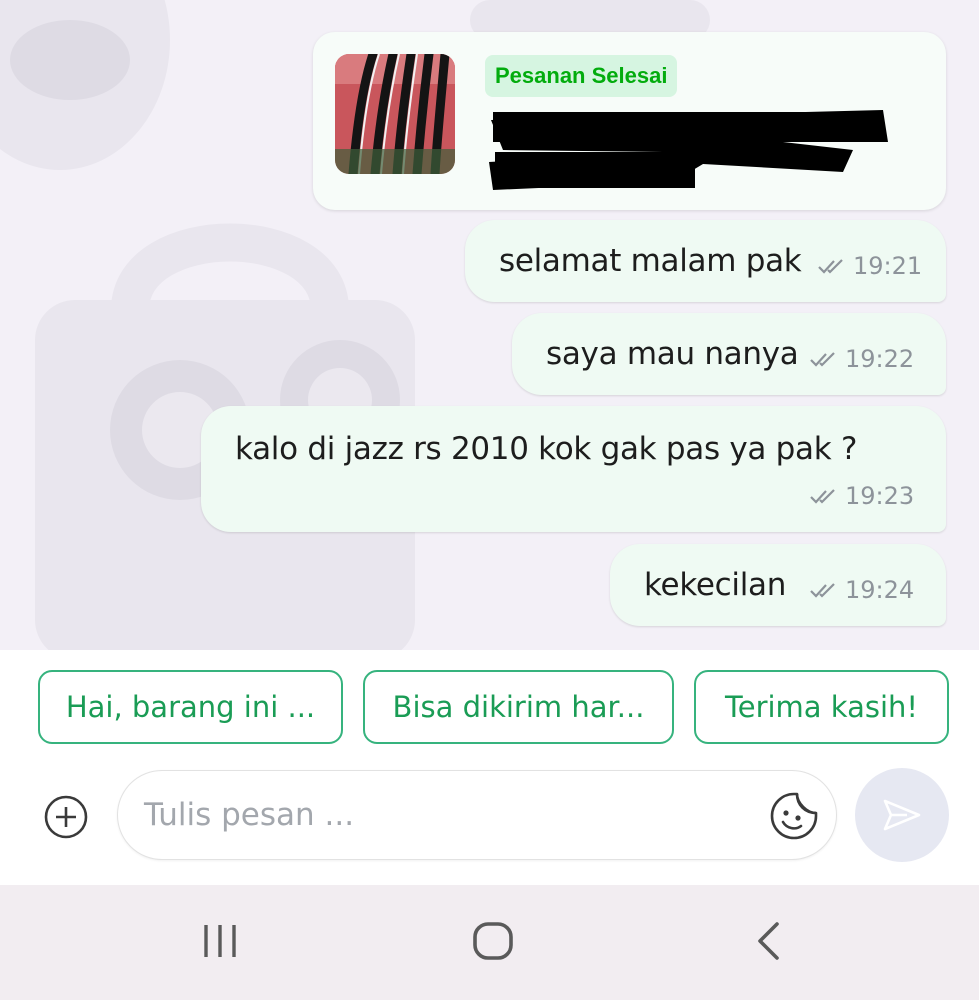 The height and width of the screenshot is (1000, 979). I want to click on product-thumbnail, so click(395, 114).